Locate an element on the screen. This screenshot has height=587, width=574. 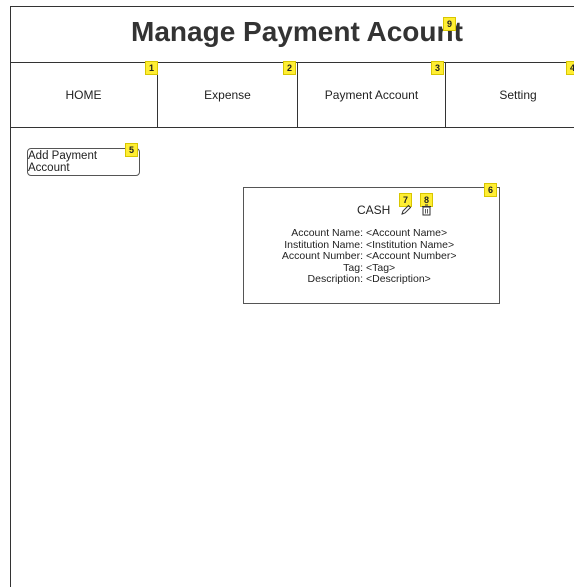
annotation-badge-5: 5 is located at coordinates (131, 150).